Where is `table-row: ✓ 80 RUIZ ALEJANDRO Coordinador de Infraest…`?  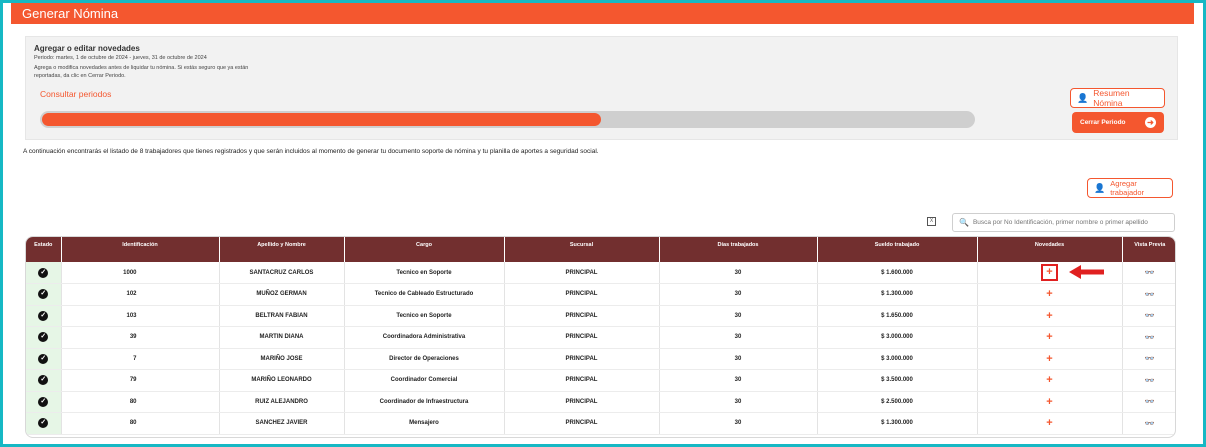
table-row: ✓ 80 RUIZ ALEJANDRO Coordinador de Infraest… is located at coordinates (600, 402).